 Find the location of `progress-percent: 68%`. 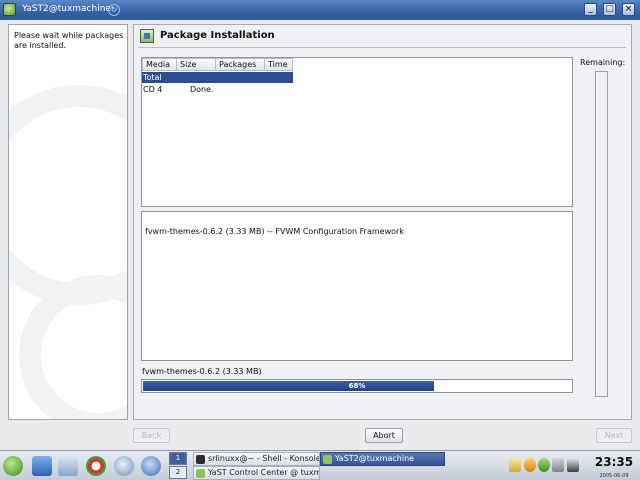

progress-percent: 68% is located at coordinates (357, 386).